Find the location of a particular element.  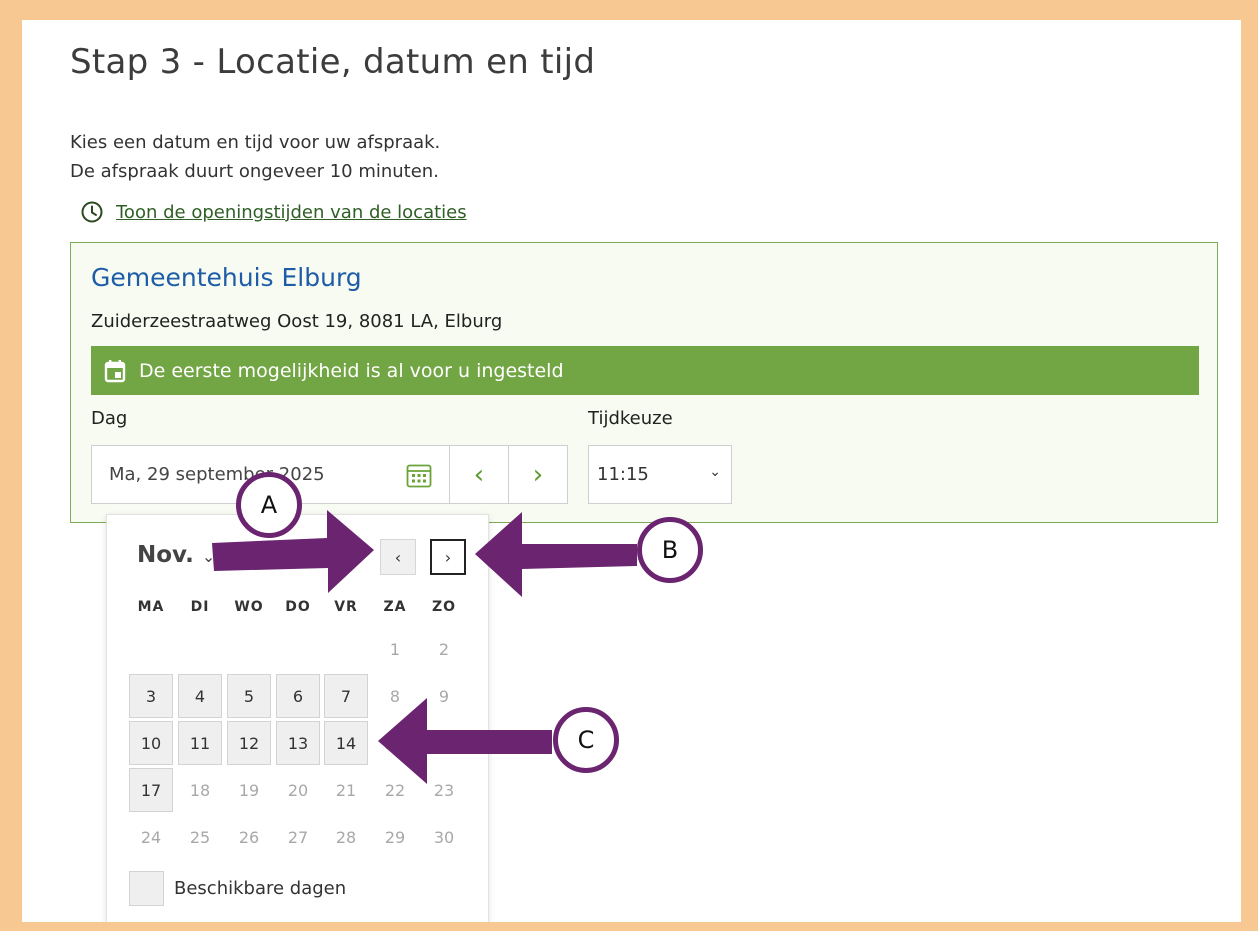

location-name: Gemeentehuis Elburg is located at coordinates (226, 277).